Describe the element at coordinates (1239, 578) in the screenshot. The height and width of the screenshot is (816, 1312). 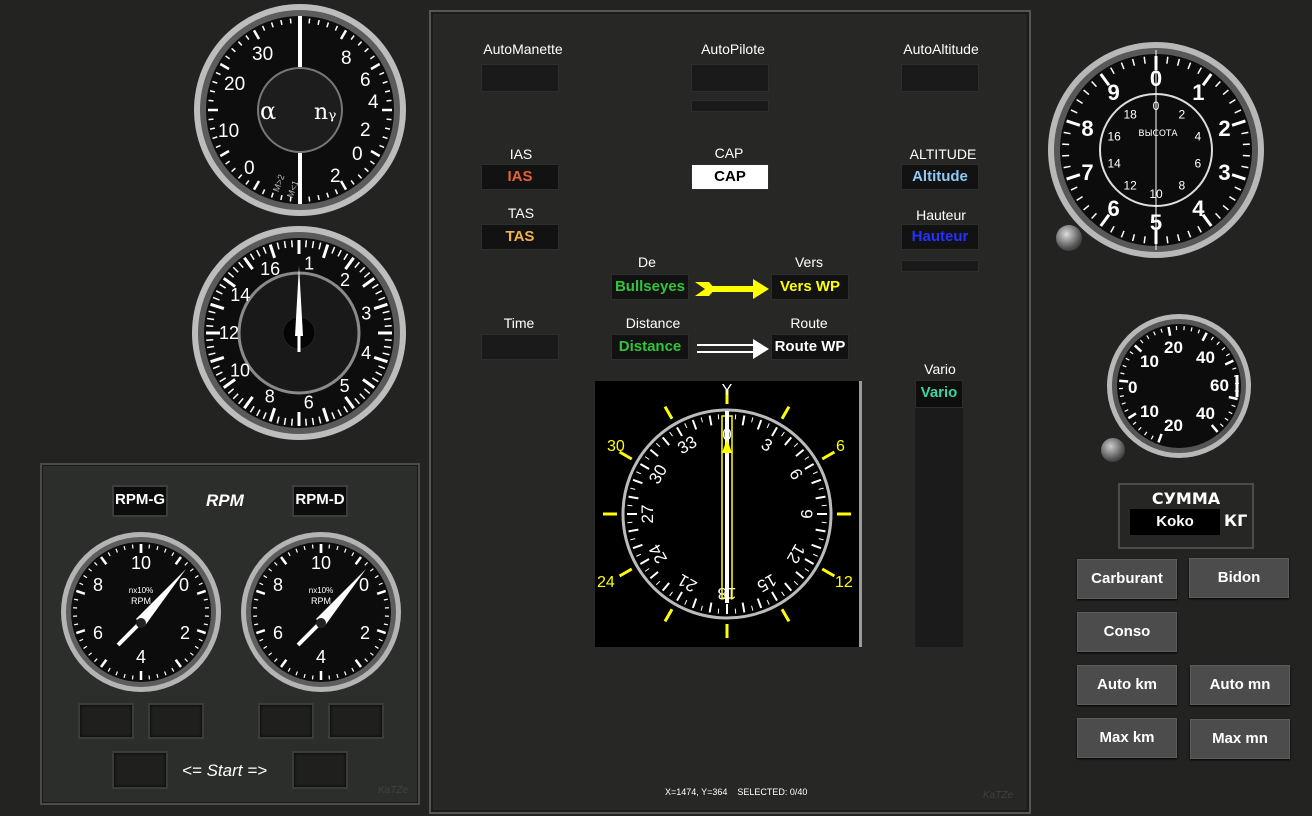
I see `bidon-button: Bidon` at that location.